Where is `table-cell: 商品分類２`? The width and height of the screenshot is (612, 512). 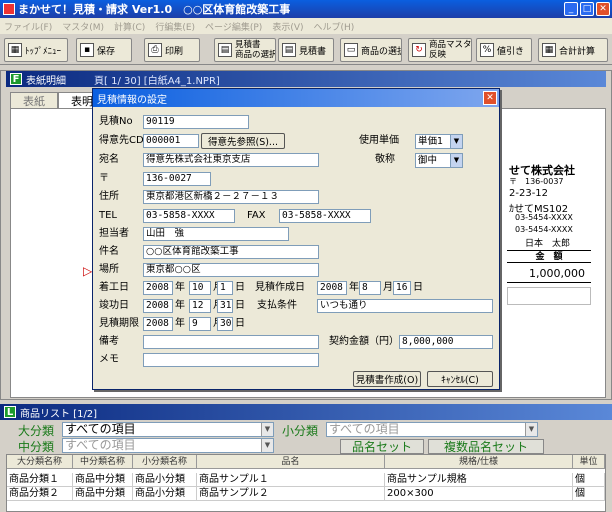
table-cell: 商品分類２ is located at coordinates (40, 494).